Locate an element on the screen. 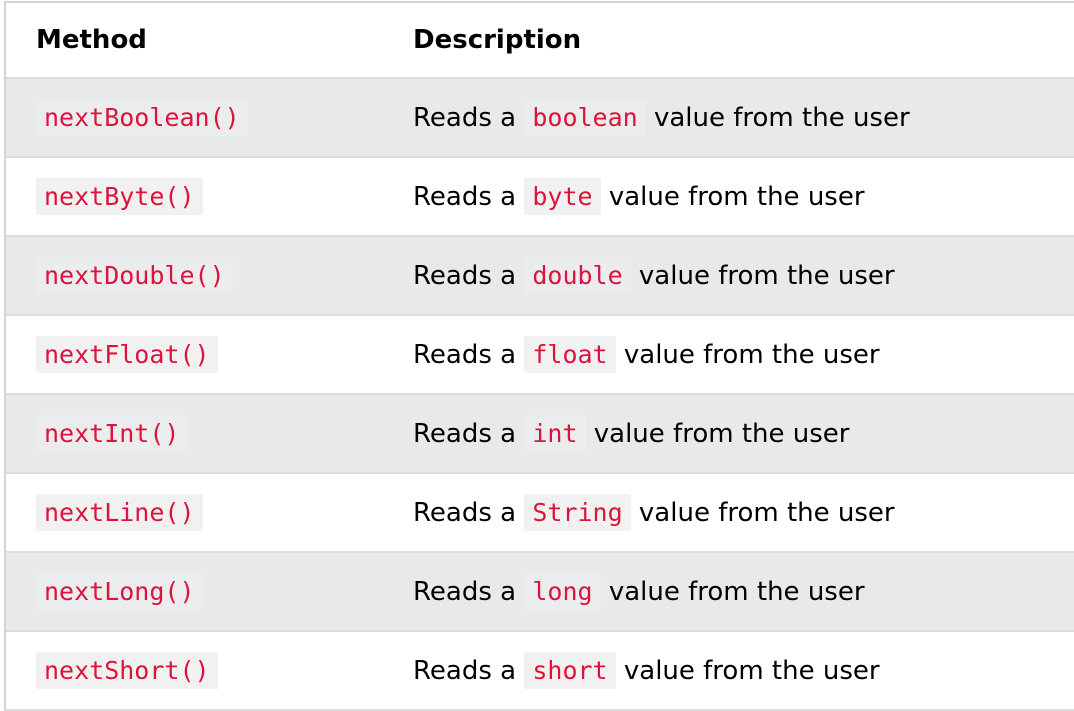 The height and width of the screenshot is (711, 1074). description-cell: Reads a String value from the user is located at coordinates (740, 512).